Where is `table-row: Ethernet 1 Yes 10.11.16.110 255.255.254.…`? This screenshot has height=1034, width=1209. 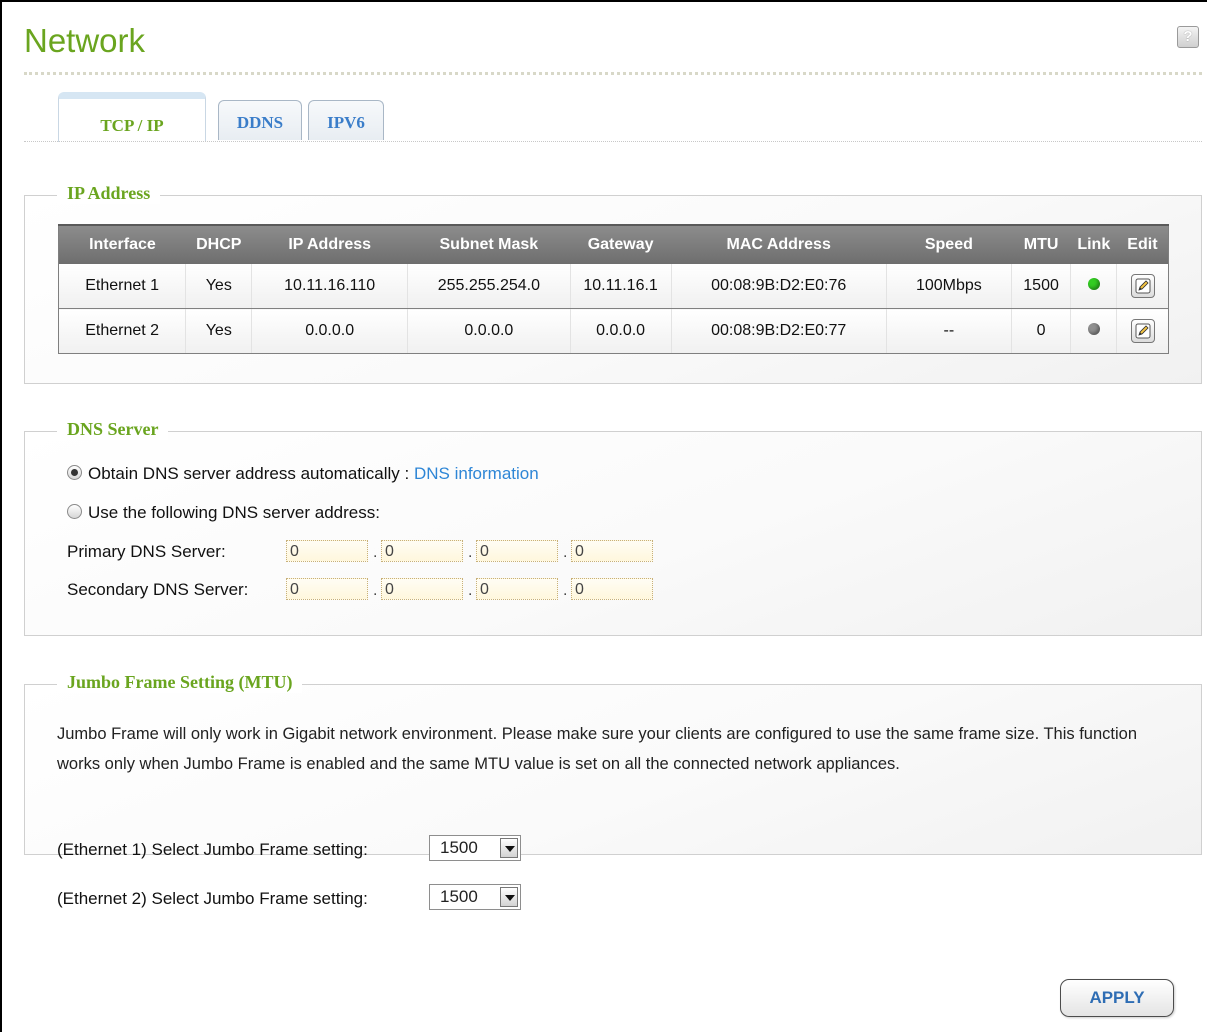 table-row: Ethernet 1 Yes 10.11.16.110 255.255.254.… is located at coordinates (613, 286).